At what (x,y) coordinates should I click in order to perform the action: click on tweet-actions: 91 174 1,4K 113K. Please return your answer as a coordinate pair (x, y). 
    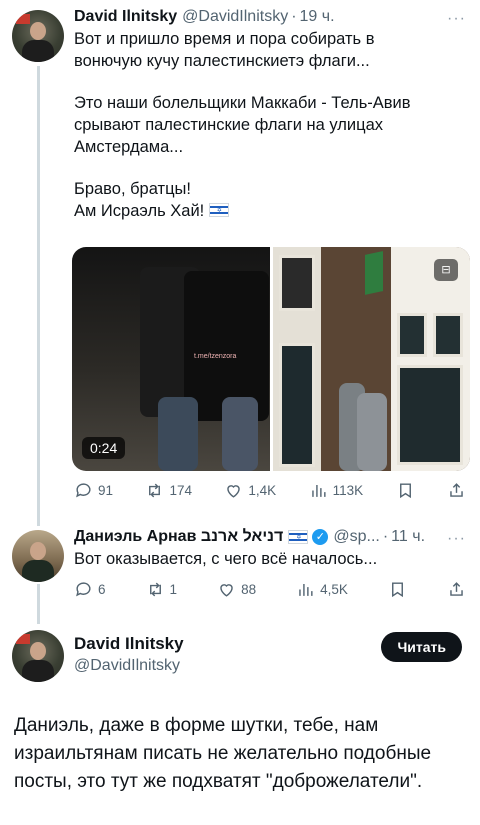
    Looking at the image, I should click on (270, 490).